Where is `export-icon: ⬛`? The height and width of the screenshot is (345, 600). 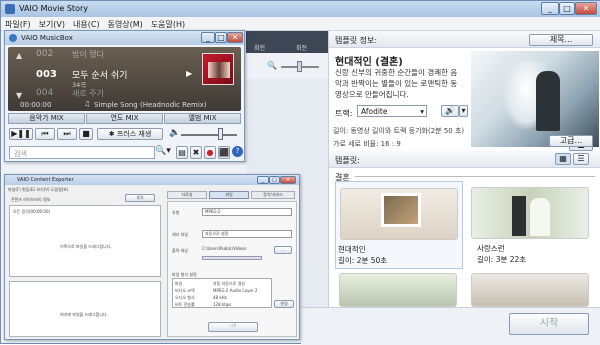
export-icon: ⬛ is located at coordinates (224, 152).